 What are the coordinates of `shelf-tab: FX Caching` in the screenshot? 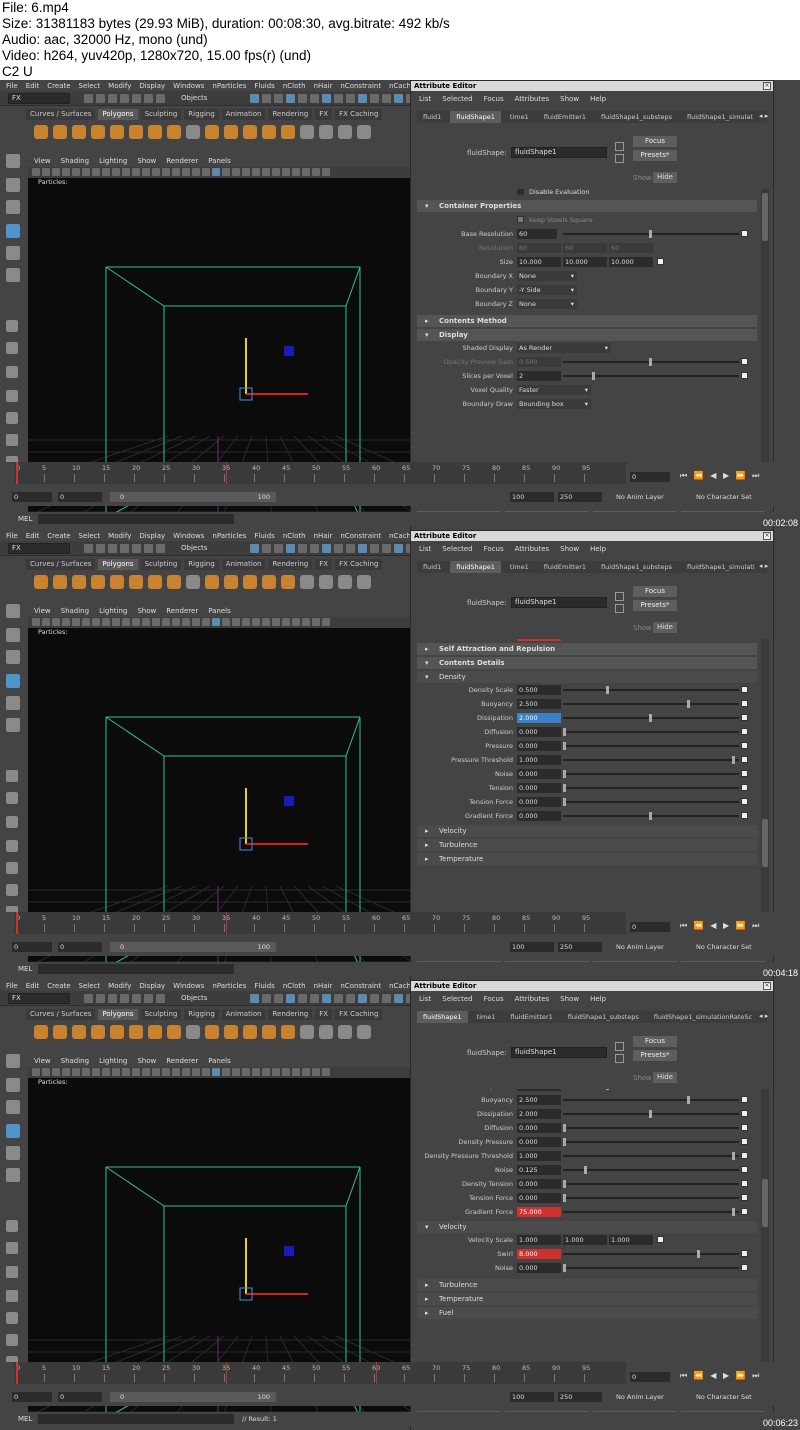 It's located at (359, 1014).